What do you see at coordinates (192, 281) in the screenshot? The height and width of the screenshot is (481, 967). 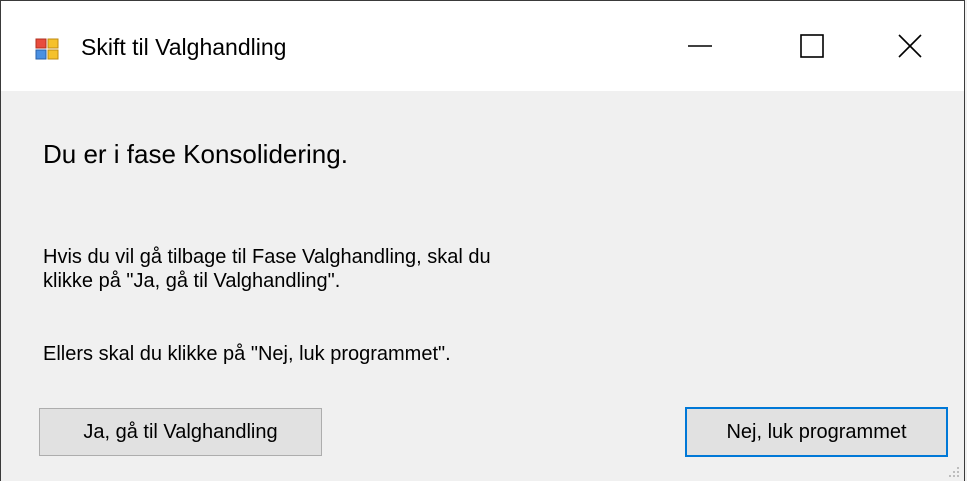 I see `instruction-line-2: klikke på "Ja, gå til Valghandling".` at bounding box center [192, 281].